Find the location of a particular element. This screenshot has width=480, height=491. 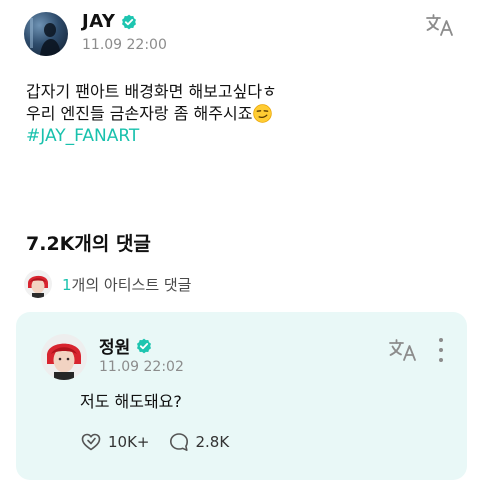

like-button: 10K+ is located at coordinates (115, 442).